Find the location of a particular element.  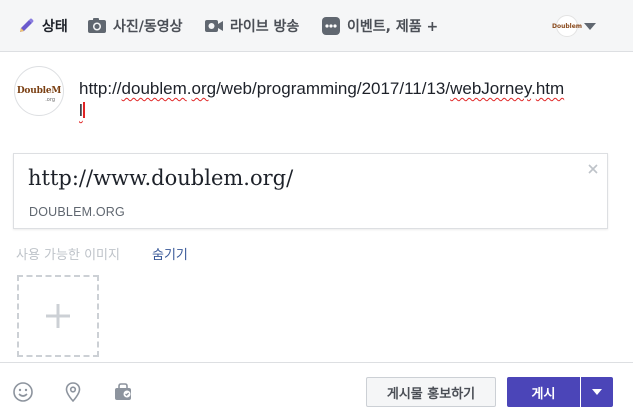

promote-post-button: 게시물 홍보하기 is located at coordinates (431, 392).